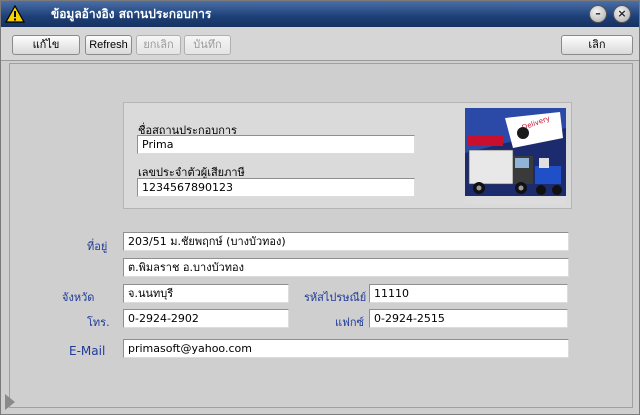 This screenshot has height=415, width=640. I want to click on email-label: E-Mail, so click(87, 351).